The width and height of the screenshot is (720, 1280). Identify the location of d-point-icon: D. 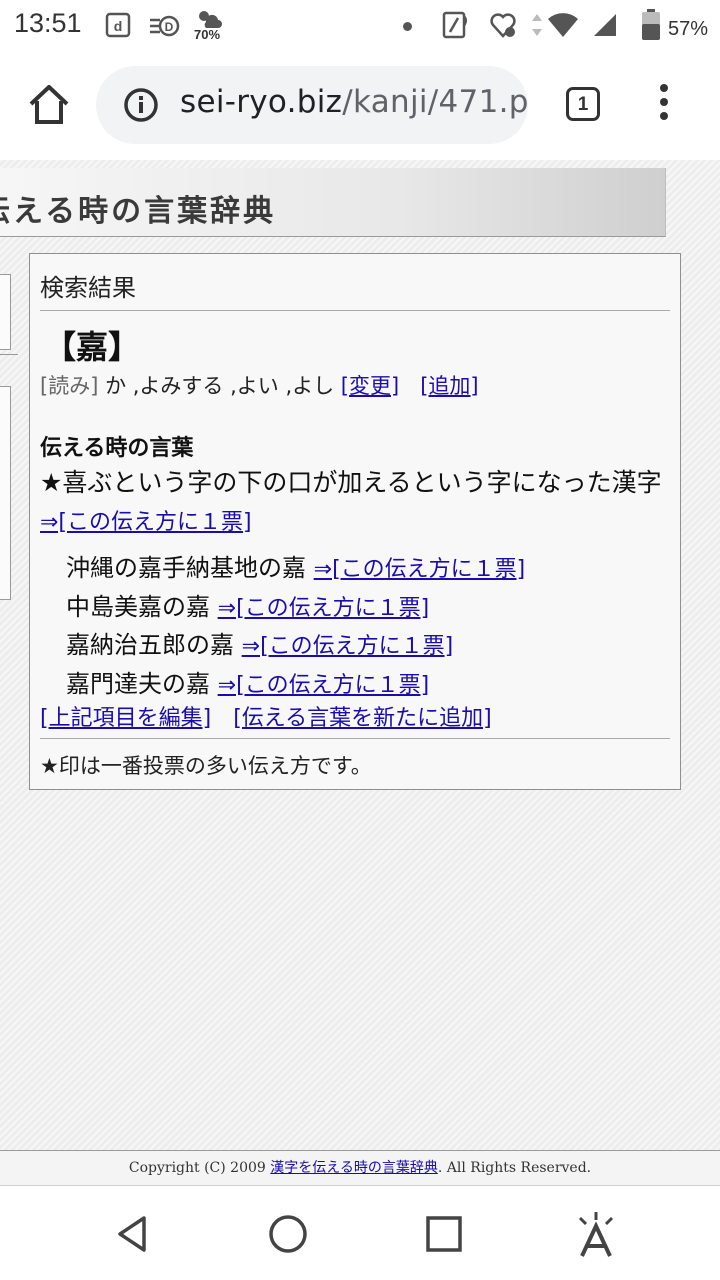
(165, 26).